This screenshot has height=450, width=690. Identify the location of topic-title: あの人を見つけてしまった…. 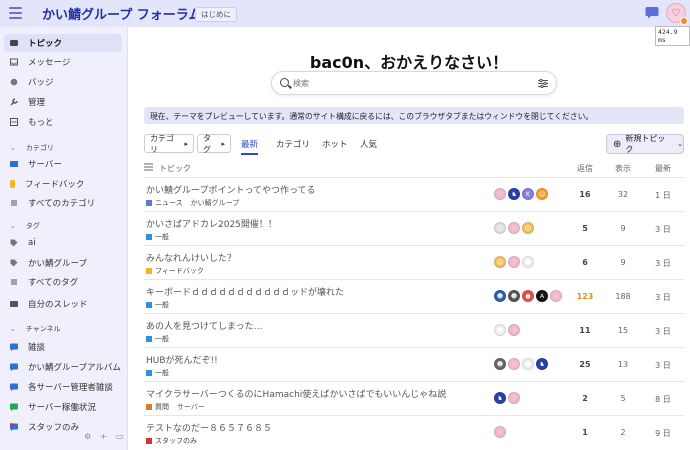
(204, 325).